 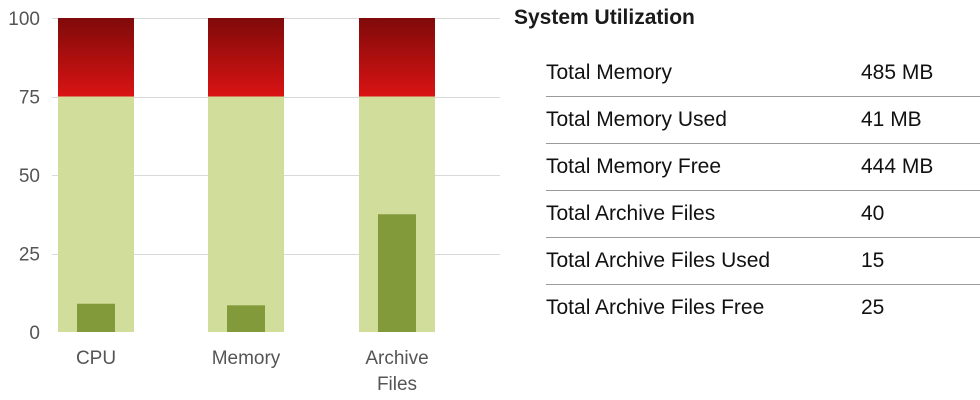 What do you see at coordinates (604, 17) in the screenshot?
I see `panel-title: System Utilization` at bounding box center [604, 17].